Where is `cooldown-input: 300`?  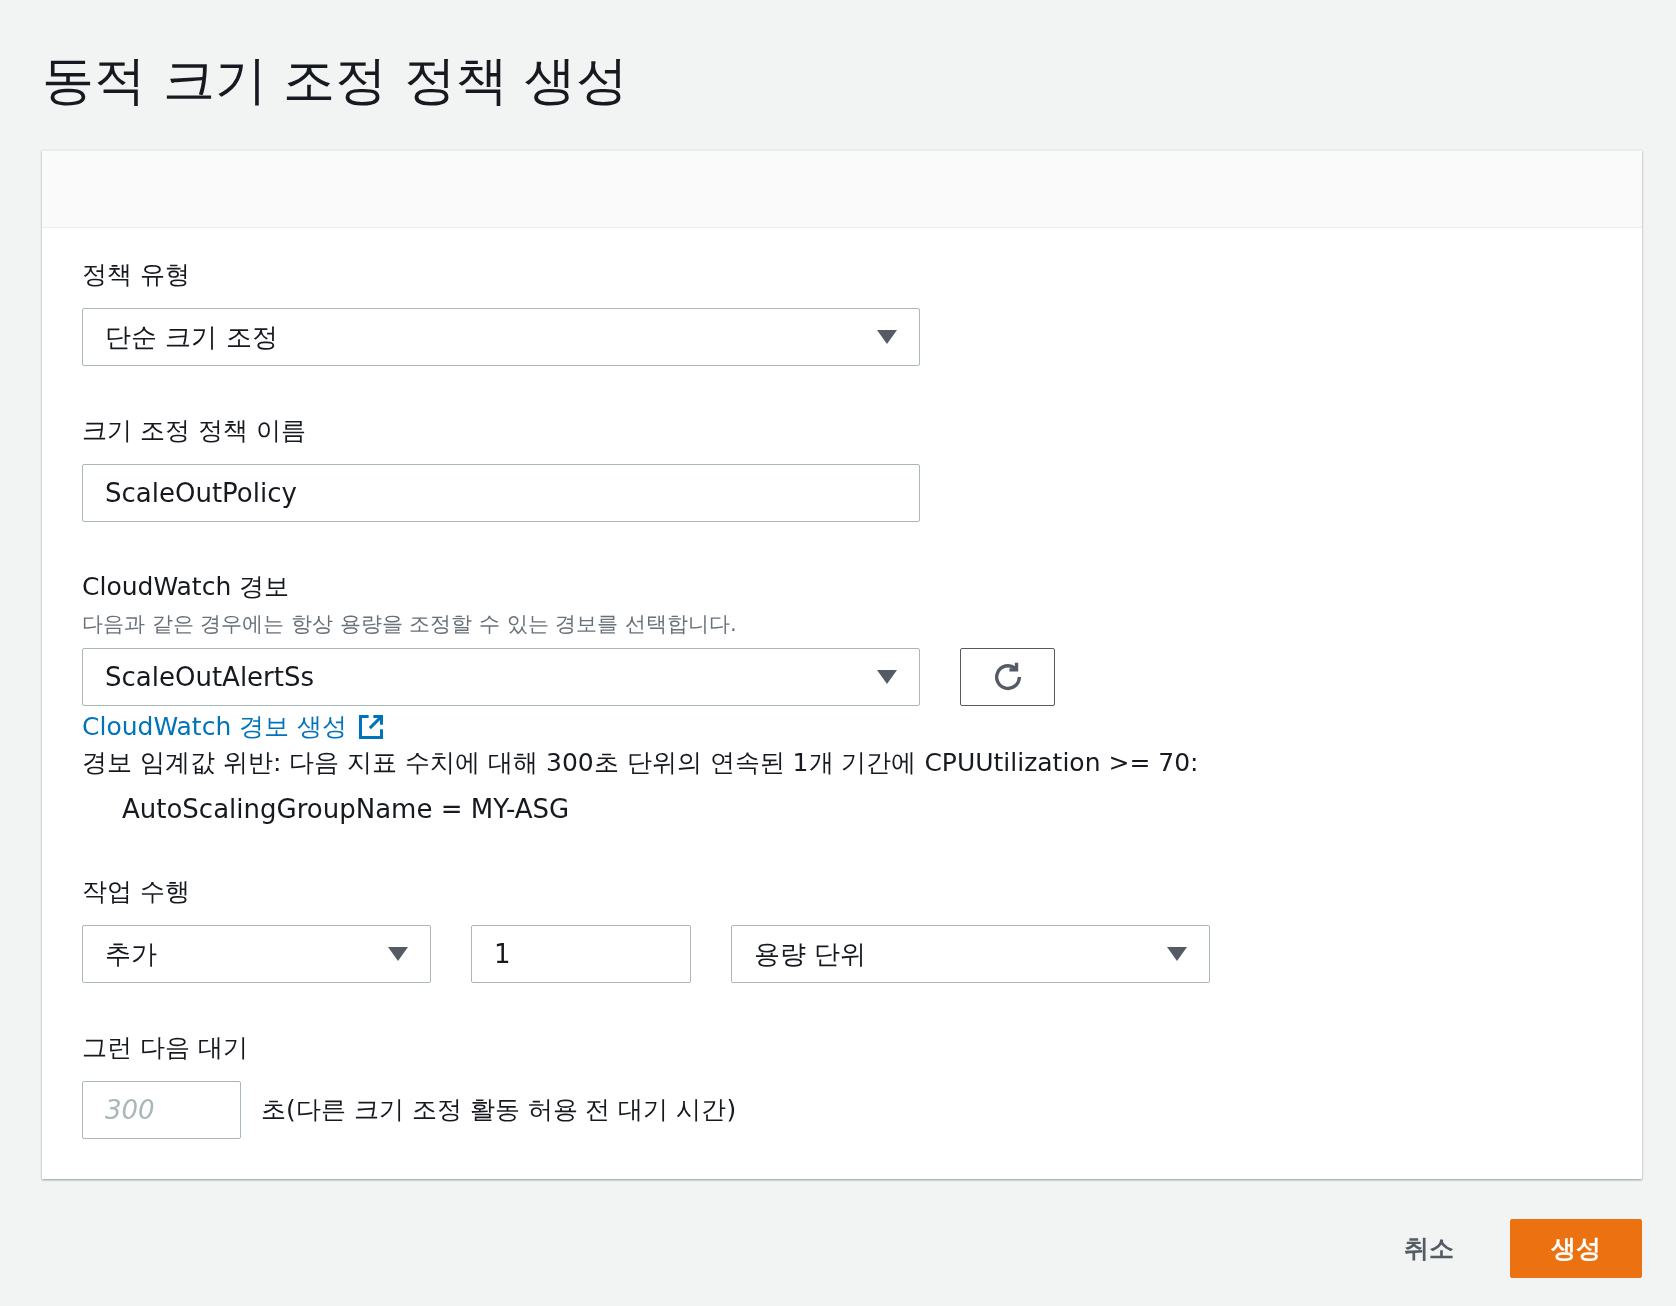
cooldown-input: 300 is located at coordinates (161, 1110).